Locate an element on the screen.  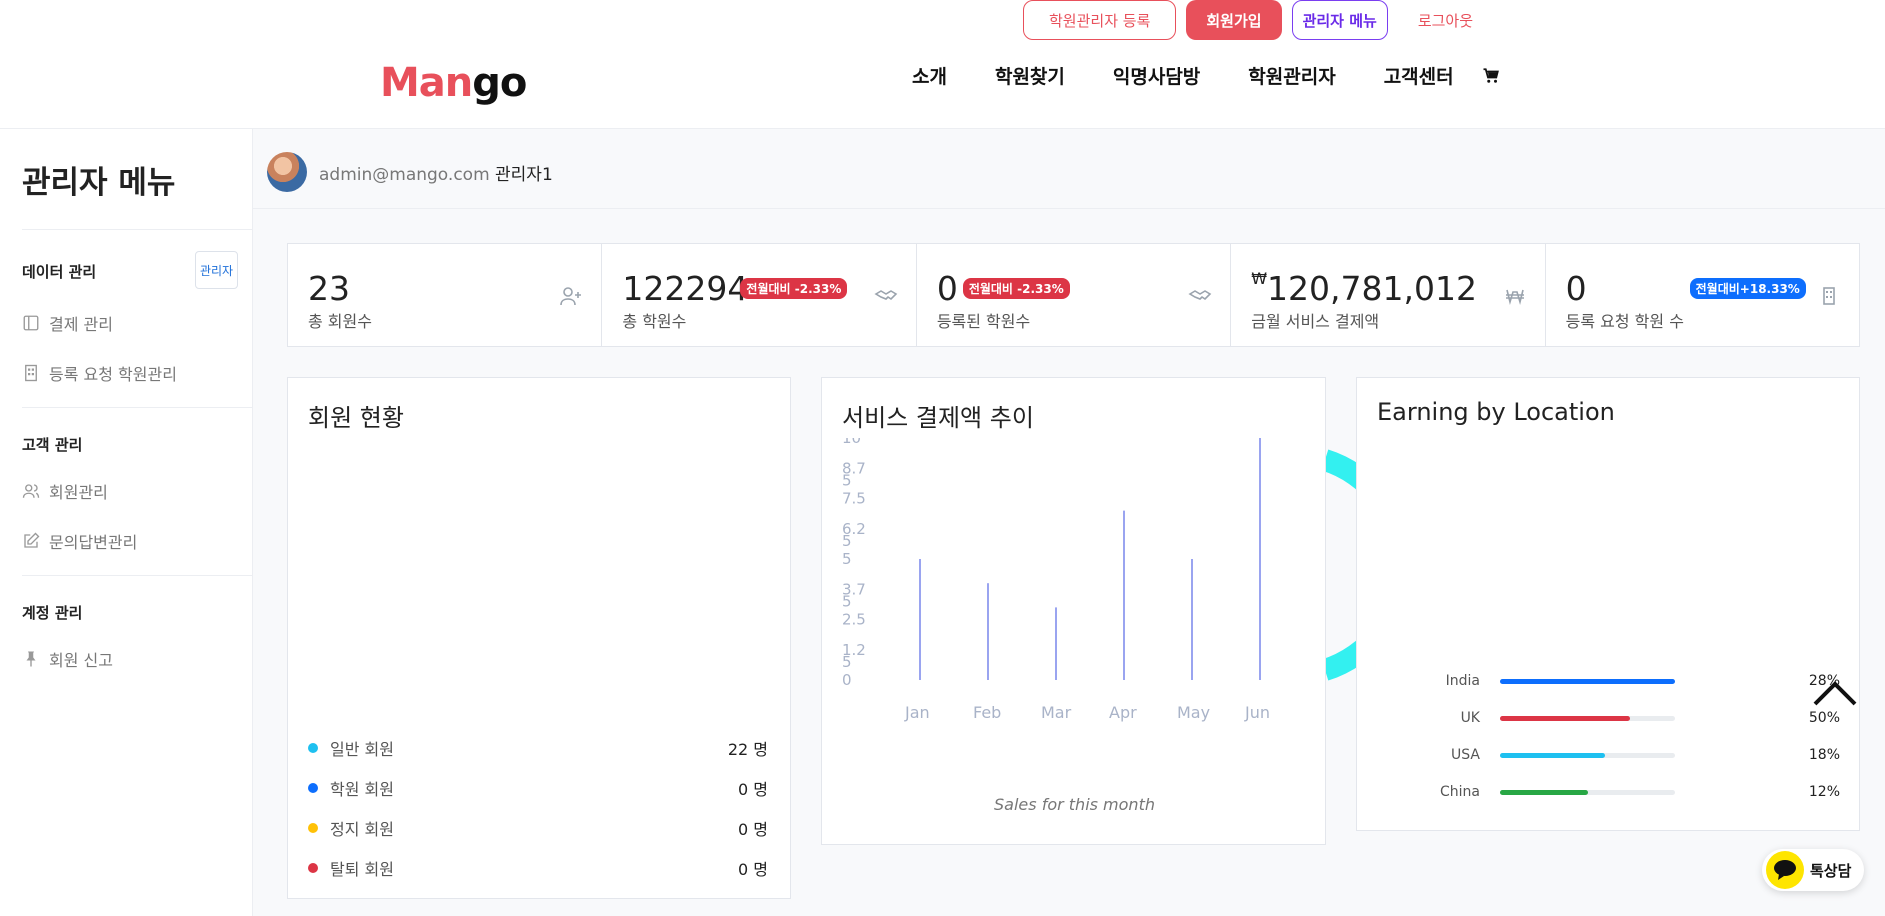
sidebar-item-inquiries: 문의답변관리 is located at coordinates (79, 541).